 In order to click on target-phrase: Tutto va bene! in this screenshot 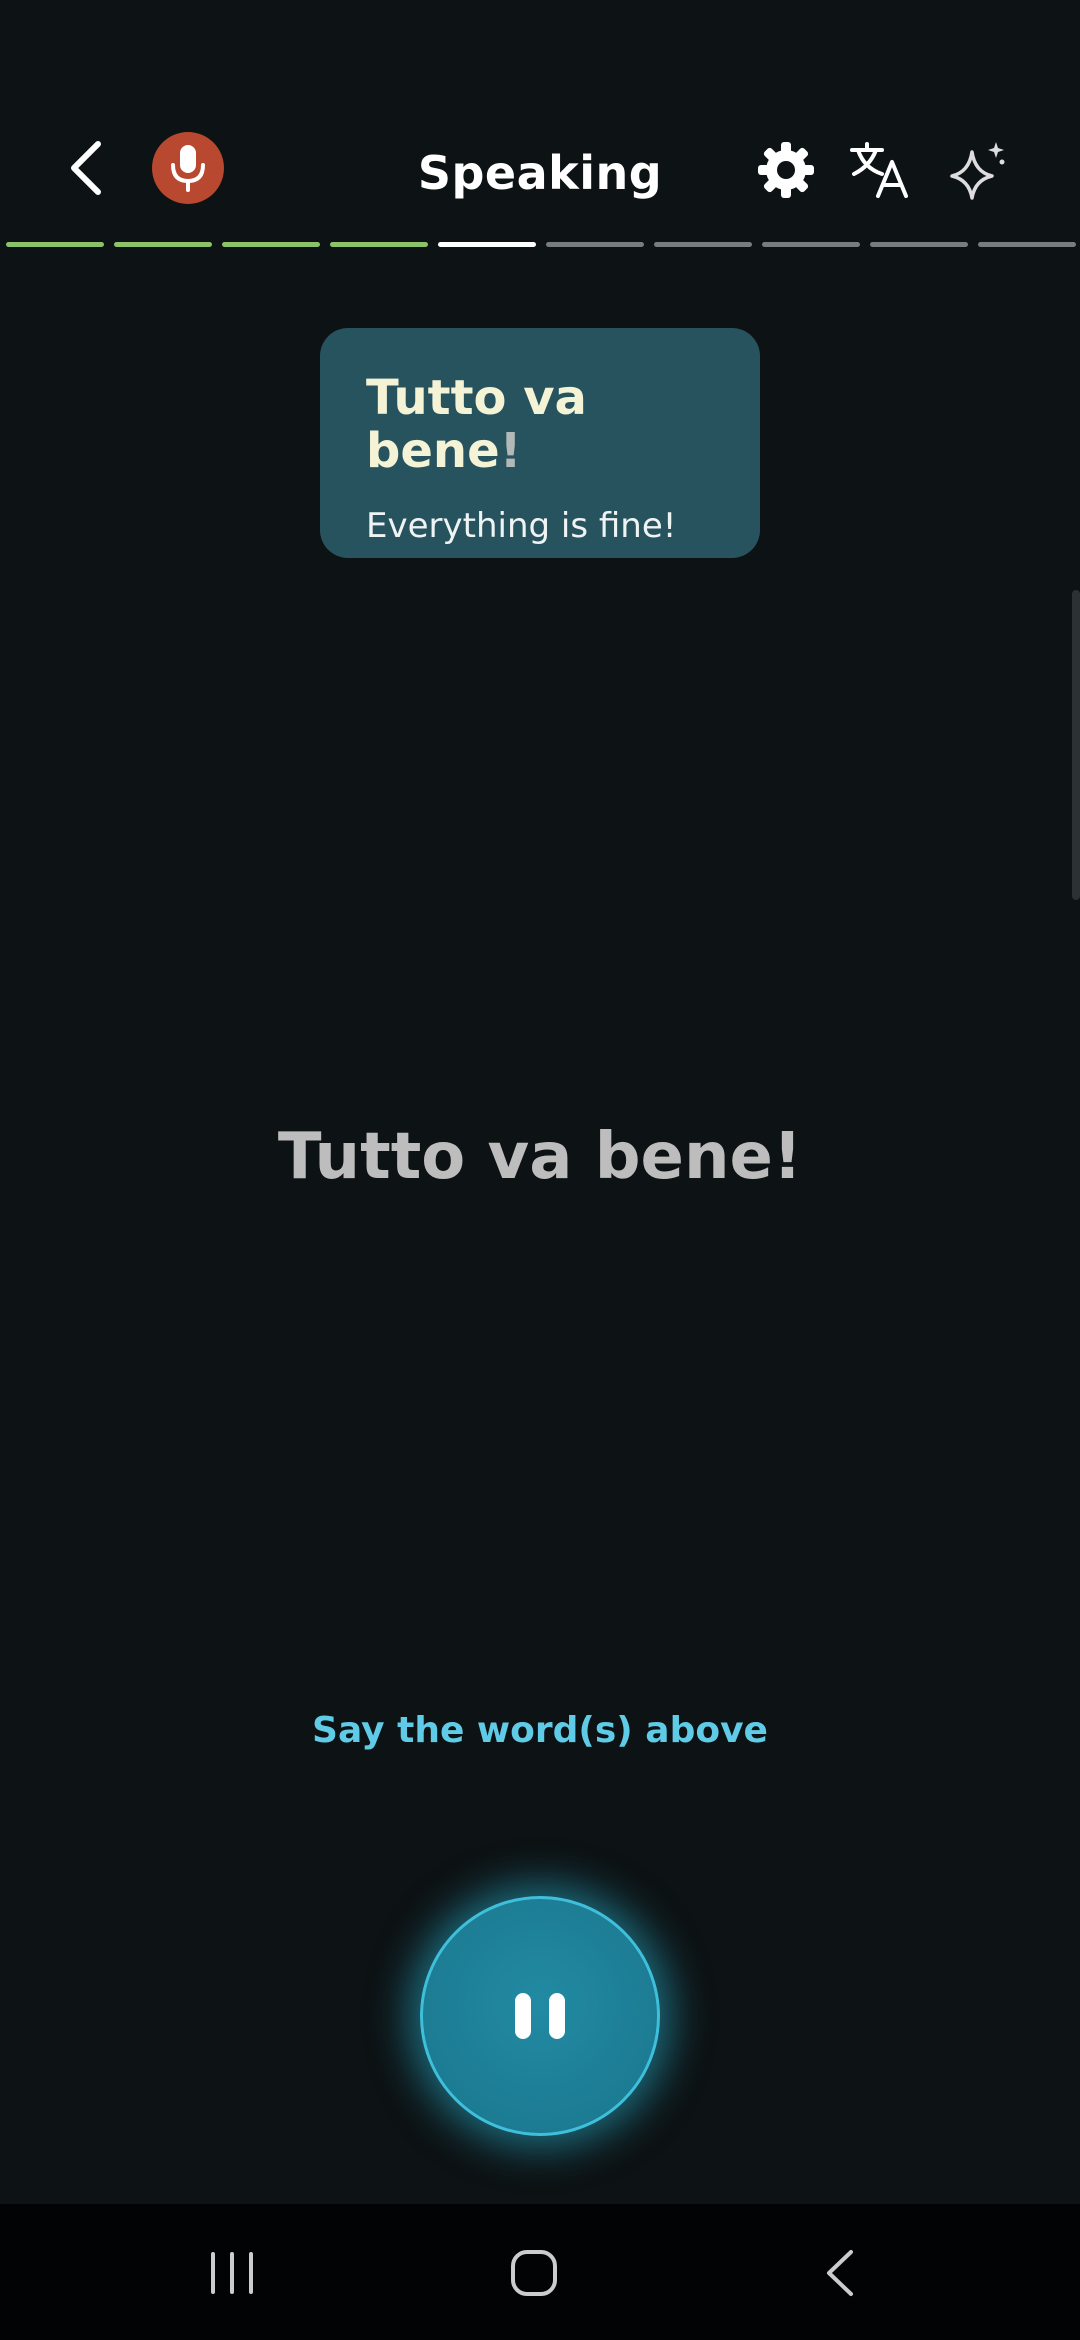, I will do `click(540, 1157)`.